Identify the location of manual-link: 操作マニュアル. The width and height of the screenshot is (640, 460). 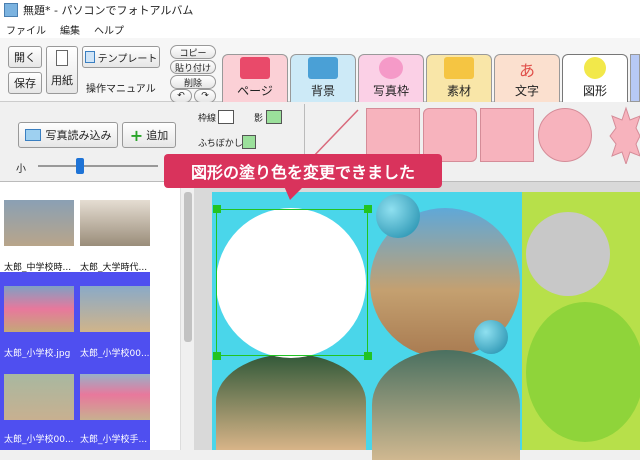
(121, 87).